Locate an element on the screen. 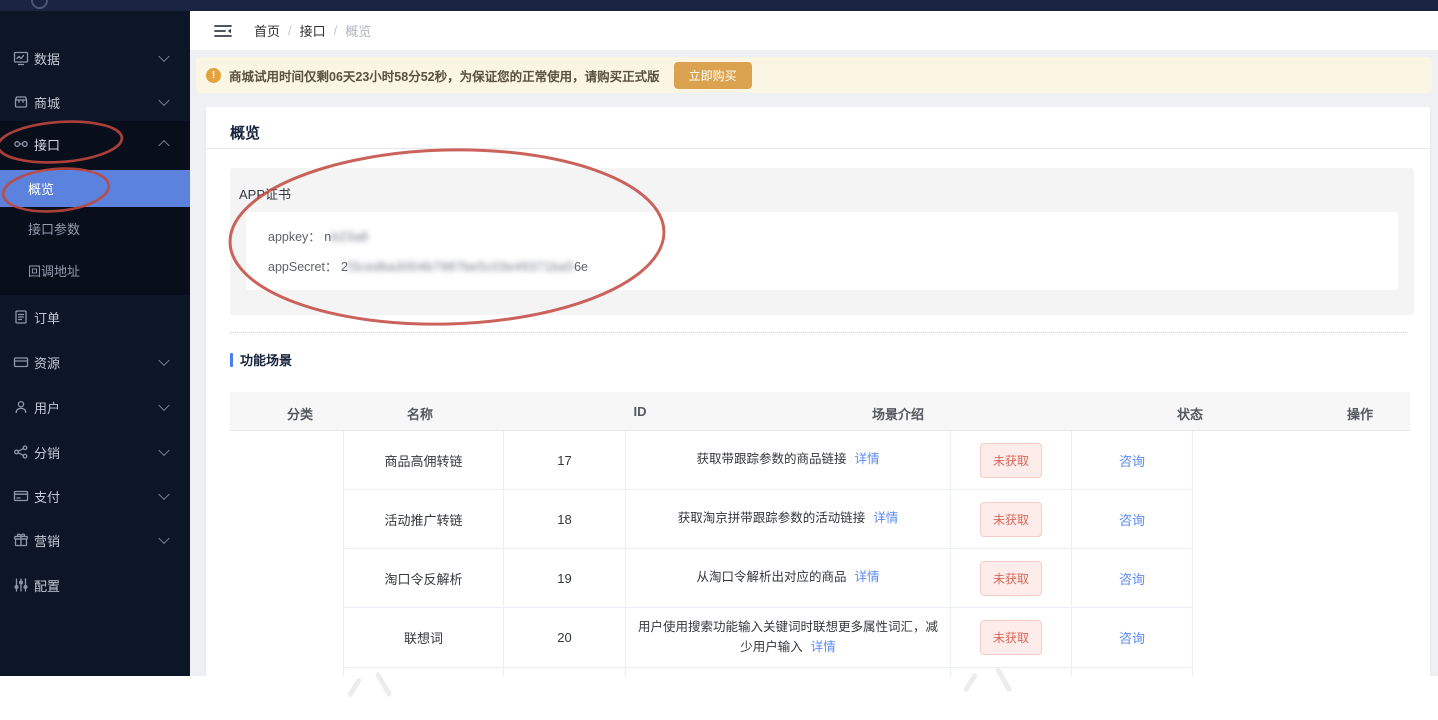 The width and height of the screenshot is (1438, 720). breadcrumb-interface: 接口 is located at coordinates (313, 30).